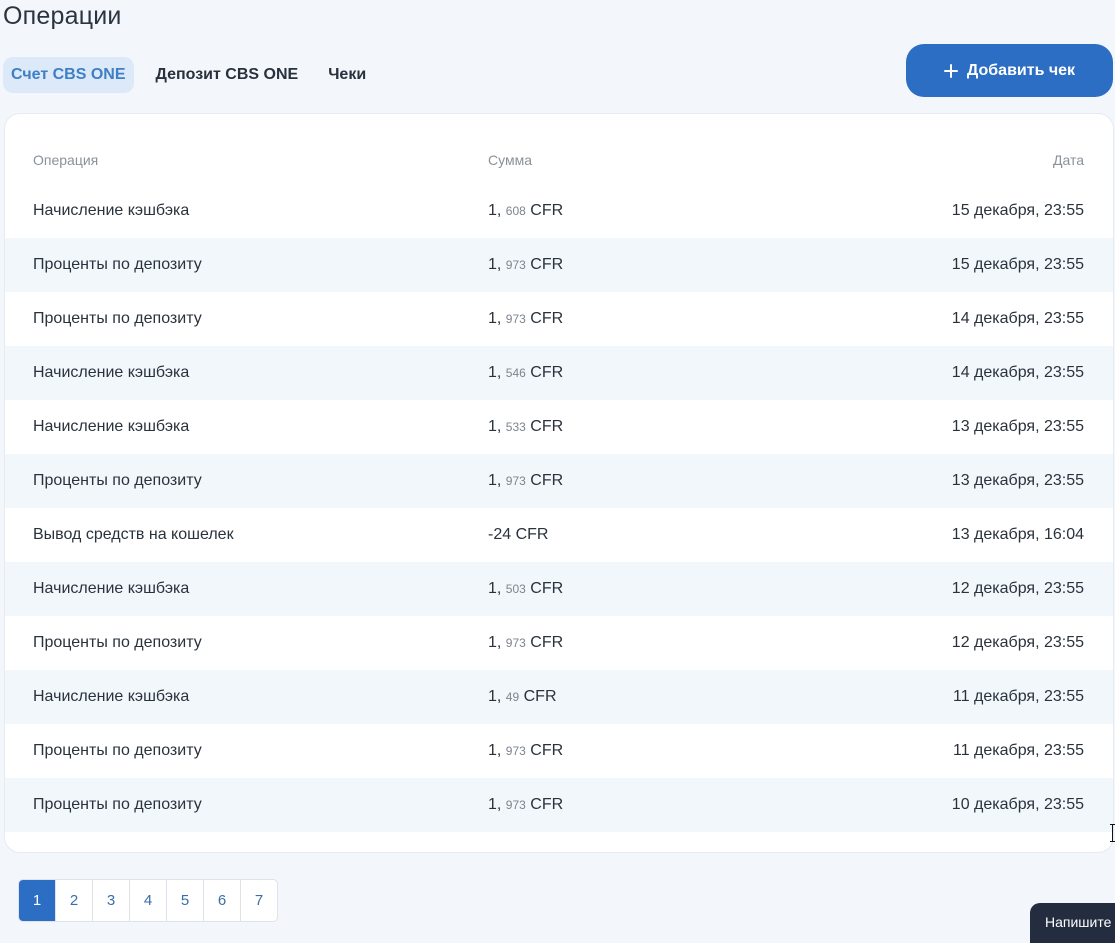  Describe the element at coordinates (1017, 804) in the screenshot. I see `date-cell: 10 декабря, 23:55` at that location.